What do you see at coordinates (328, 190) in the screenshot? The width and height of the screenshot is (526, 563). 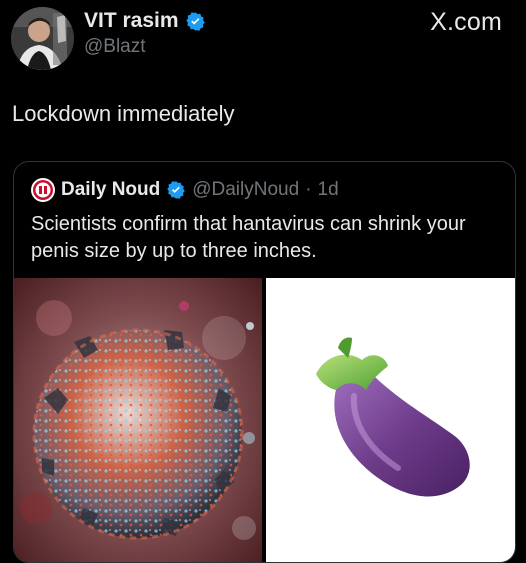 I see `quoted-timestamp: 1d` at bounding box center [328, 190].